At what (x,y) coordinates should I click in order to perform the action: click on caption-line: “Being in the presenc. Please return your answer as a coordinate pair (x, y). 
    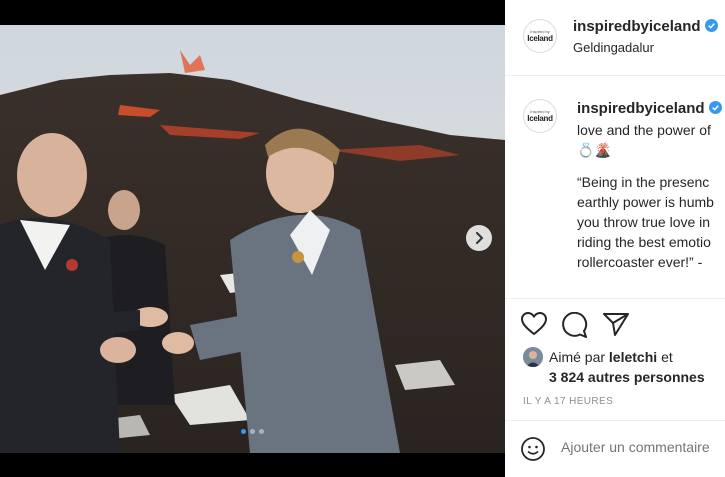
    Looking at the image, I should click on (643, 182).